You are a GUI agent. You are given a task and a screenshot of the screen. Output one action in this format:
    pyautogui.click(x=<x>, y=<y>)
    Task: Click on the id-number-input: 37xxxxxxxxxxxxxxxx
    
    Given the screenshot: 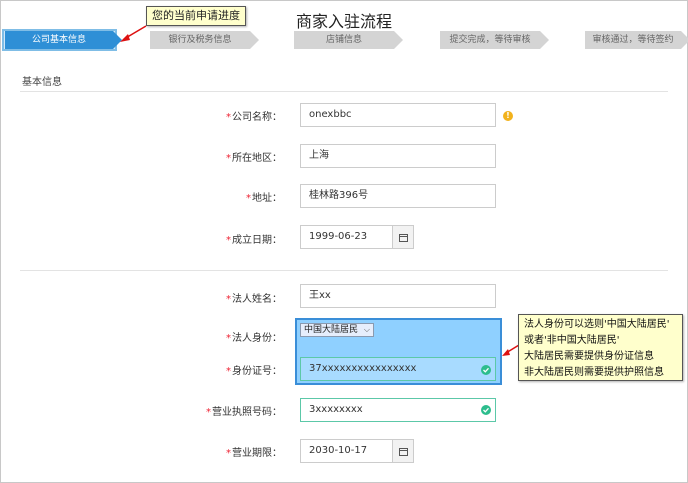 What is the action you would take?
    pyautogui.click(x=398, y=369)
    